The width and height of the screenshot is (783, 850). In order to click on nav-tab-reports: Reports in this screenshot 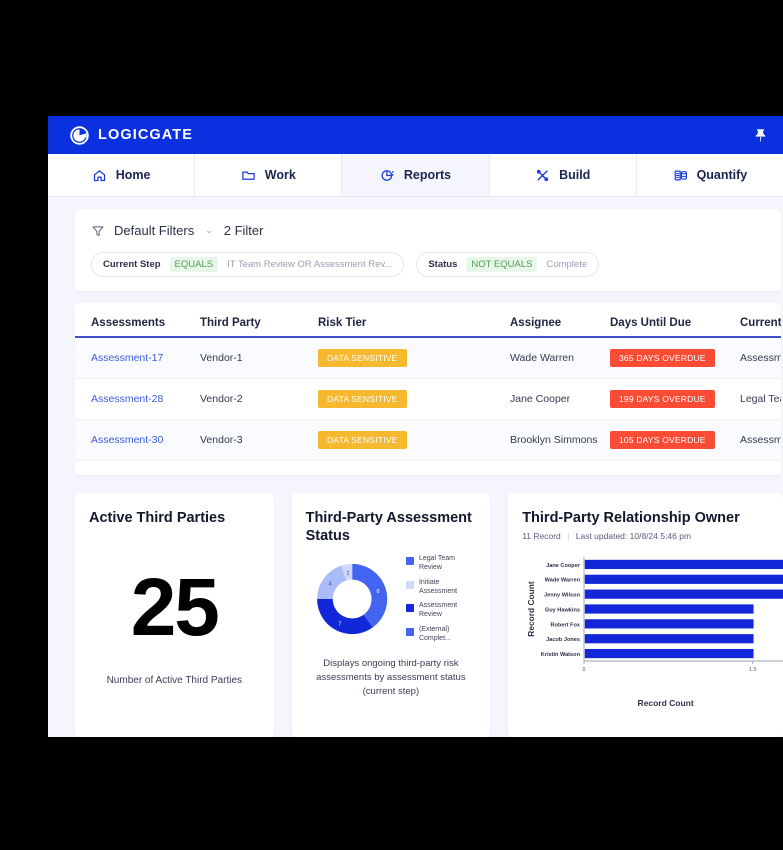, I will do `click(416, 175)`.